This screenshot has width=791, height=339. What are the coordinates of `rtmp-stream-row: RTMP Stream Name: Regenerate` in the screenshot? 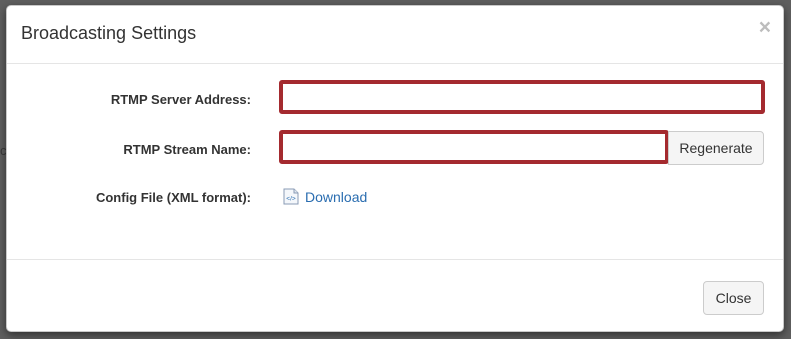 It's located at (395, 148).